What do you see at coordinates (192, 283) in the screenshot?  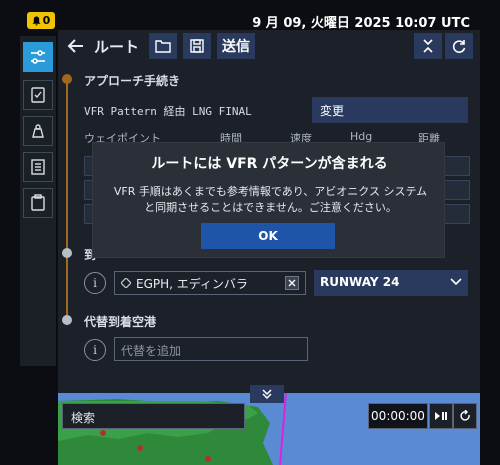 I see `arrival-airport-value: EGPH, エディンバラ` at bounding box center [192, 283].